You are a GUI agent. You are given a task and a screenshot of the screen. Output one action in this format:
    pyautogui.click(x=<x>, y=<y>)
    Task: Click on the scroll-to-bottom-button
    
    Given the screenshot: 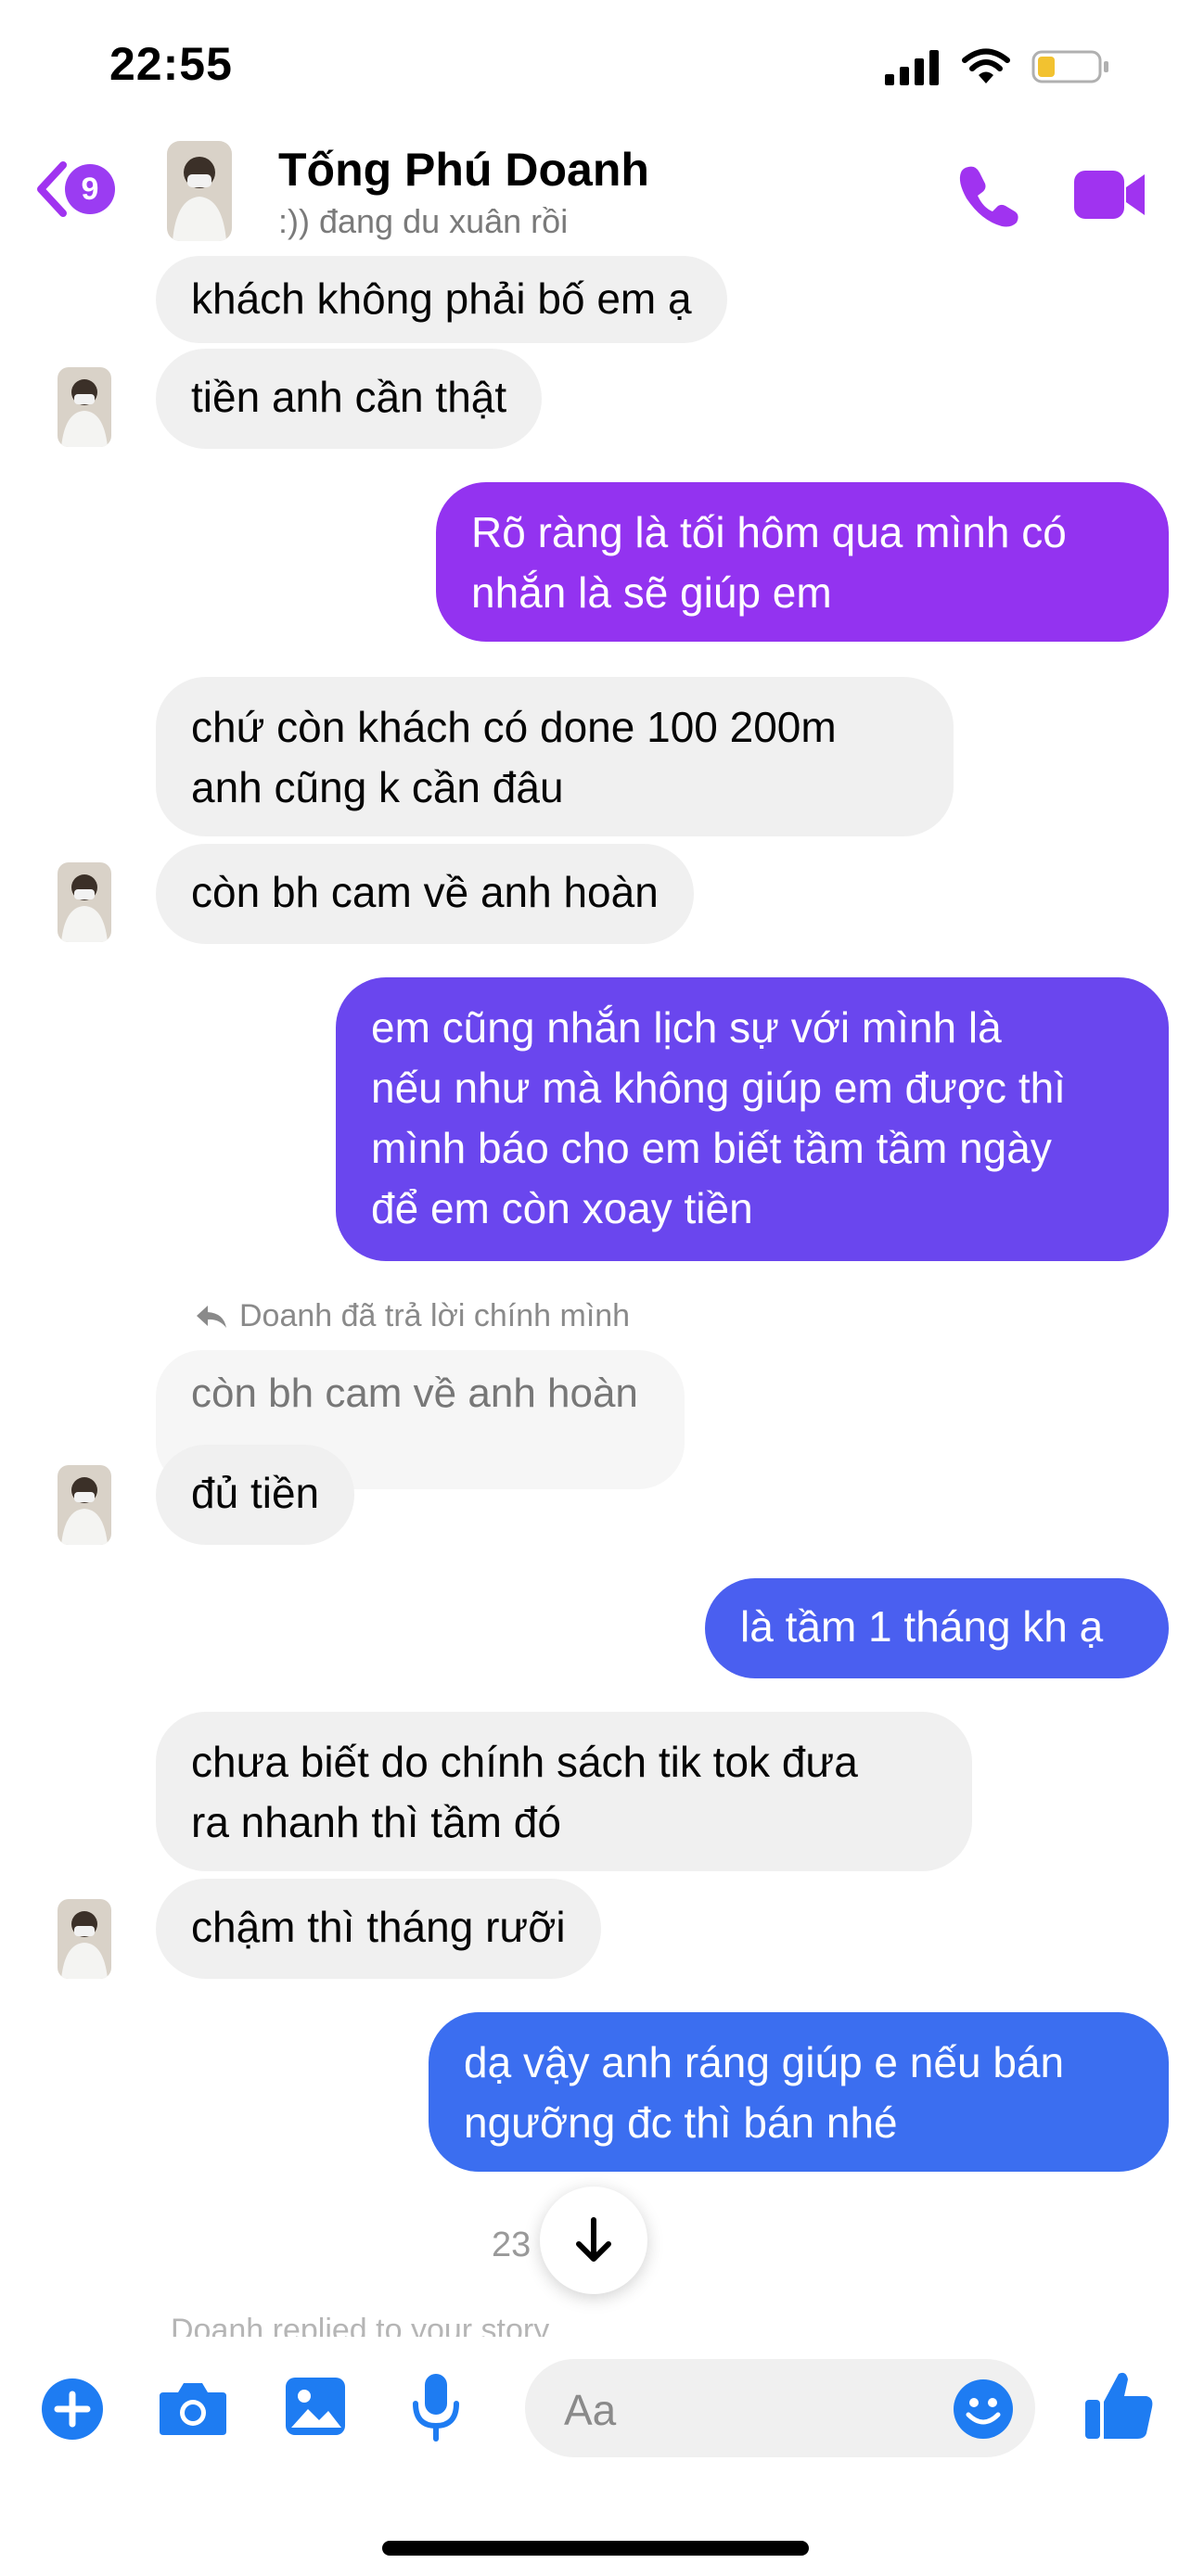 What is the action you would take?
    pyautogui.click(x=593, y=2240)
    